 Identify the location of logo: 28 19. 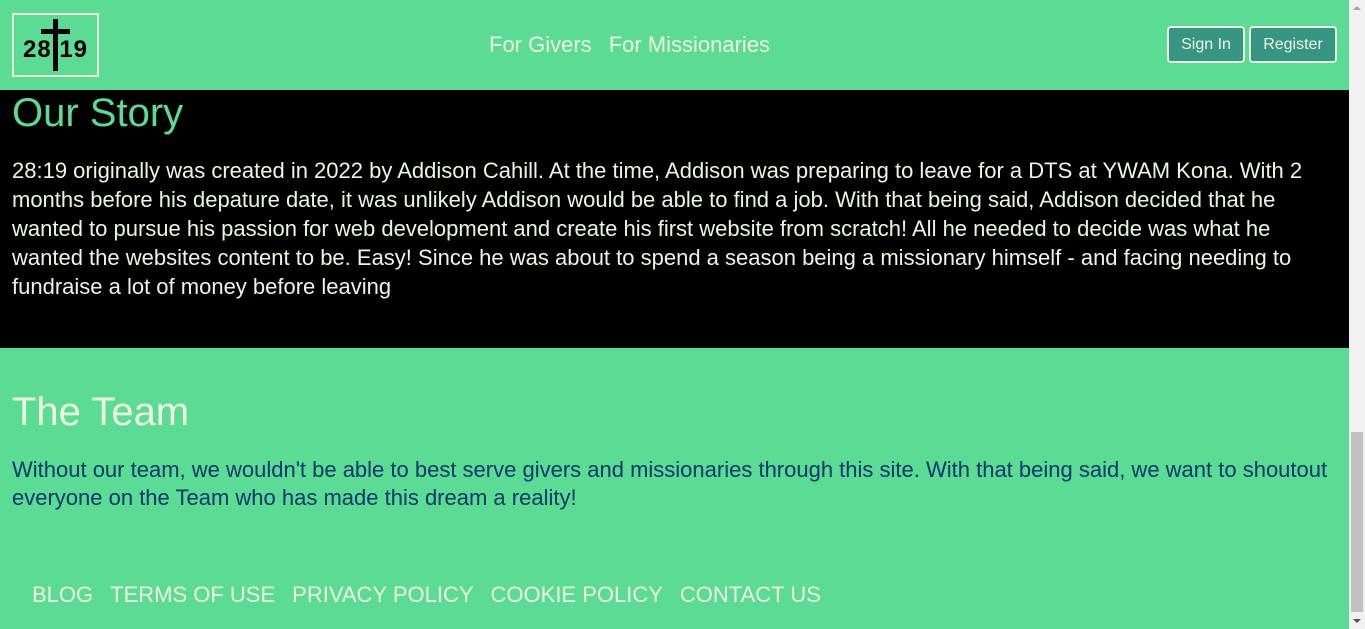
(55, 45).